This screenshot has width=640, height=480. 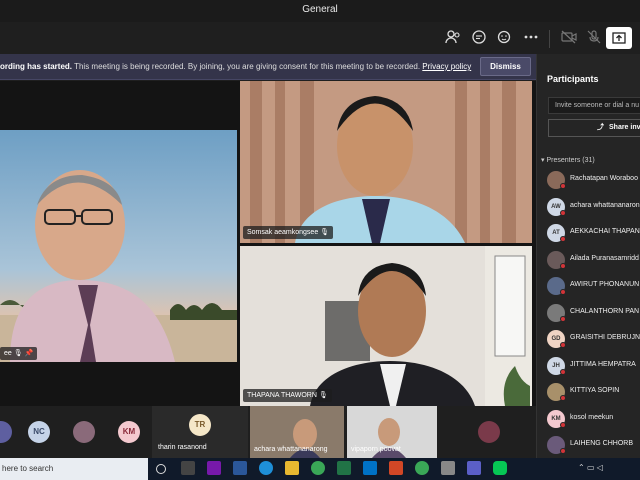 I want to click on word-icon, so click(x=240, y=468).